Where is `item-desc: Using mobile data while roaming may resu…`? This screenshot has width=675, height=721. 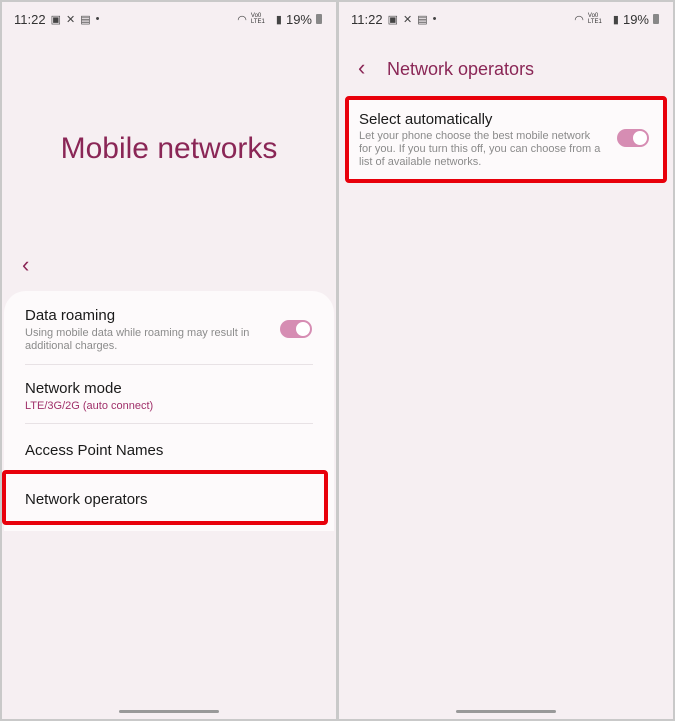 item-desc: Using mobile data while roaming may resu… is located at coordinates (137, 339).